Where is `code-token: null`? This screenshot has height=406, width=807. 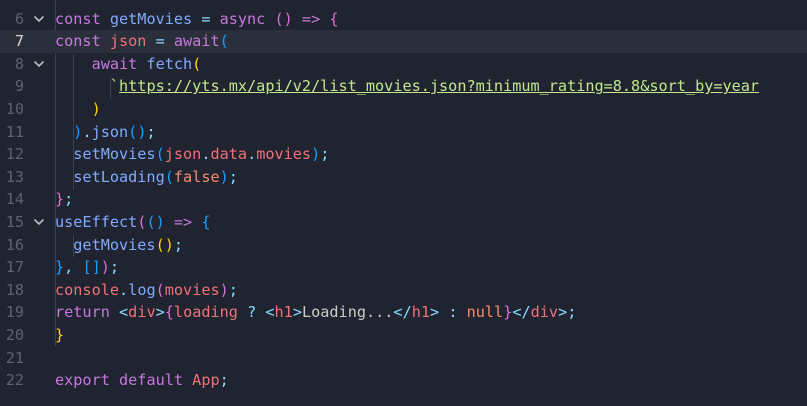
code-token: null is located at coordinates (485, 312).